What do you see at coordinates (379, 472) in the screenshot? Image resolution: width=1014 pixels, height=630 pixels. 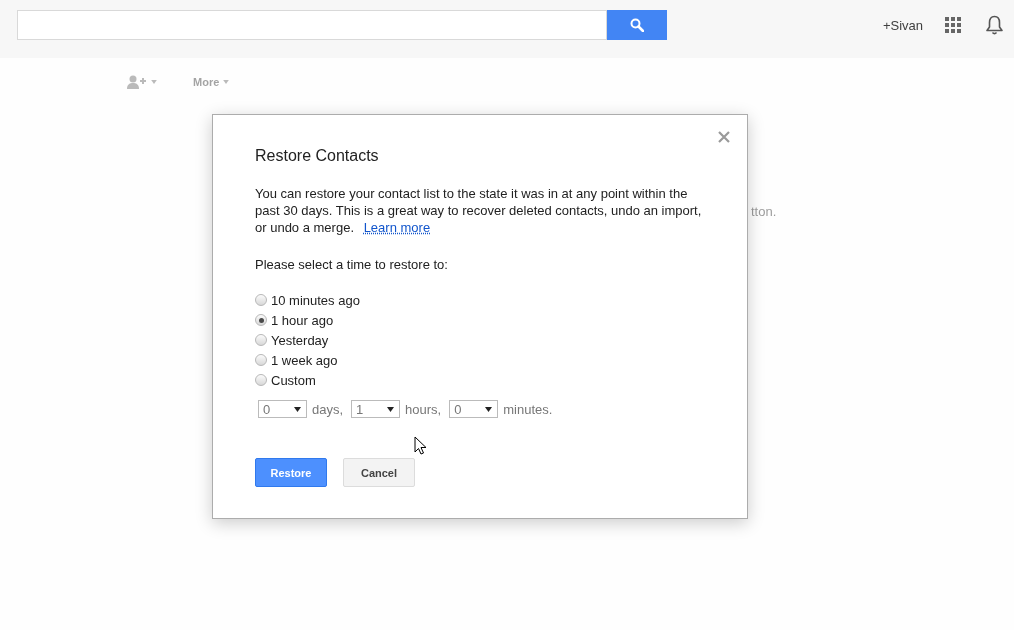 I see `secondary-button: Cancel` at bounding box center [379, 472].